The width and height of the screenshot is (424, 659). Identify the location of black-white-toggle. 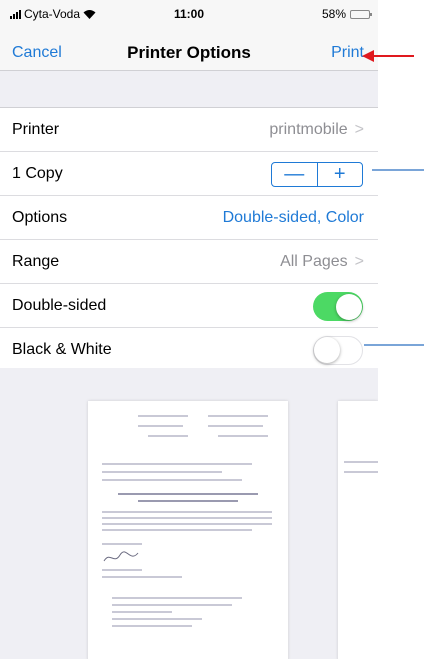
(338, 350).